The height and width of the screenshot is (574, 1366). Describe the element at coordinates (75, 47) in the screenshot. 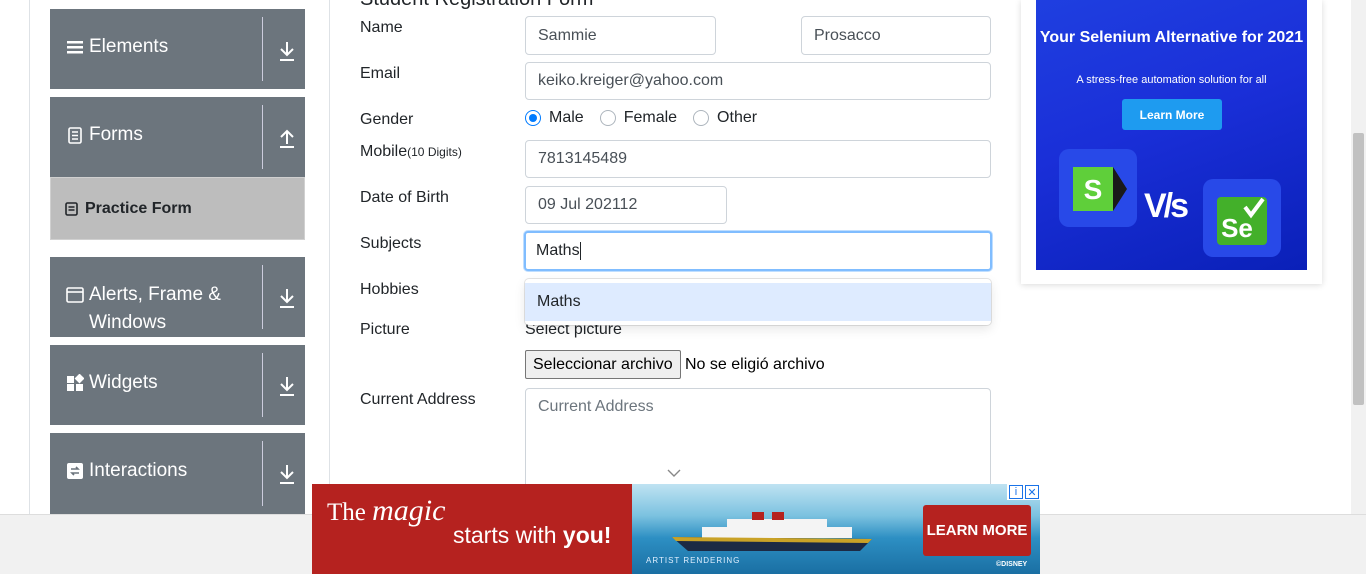

I see `menu-icon` at that location.